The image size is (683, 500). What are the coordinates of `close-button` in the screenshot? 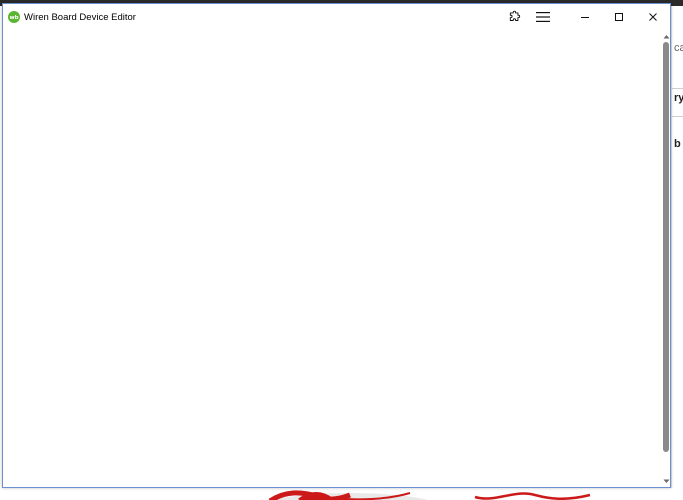 It's located at (653, 17).